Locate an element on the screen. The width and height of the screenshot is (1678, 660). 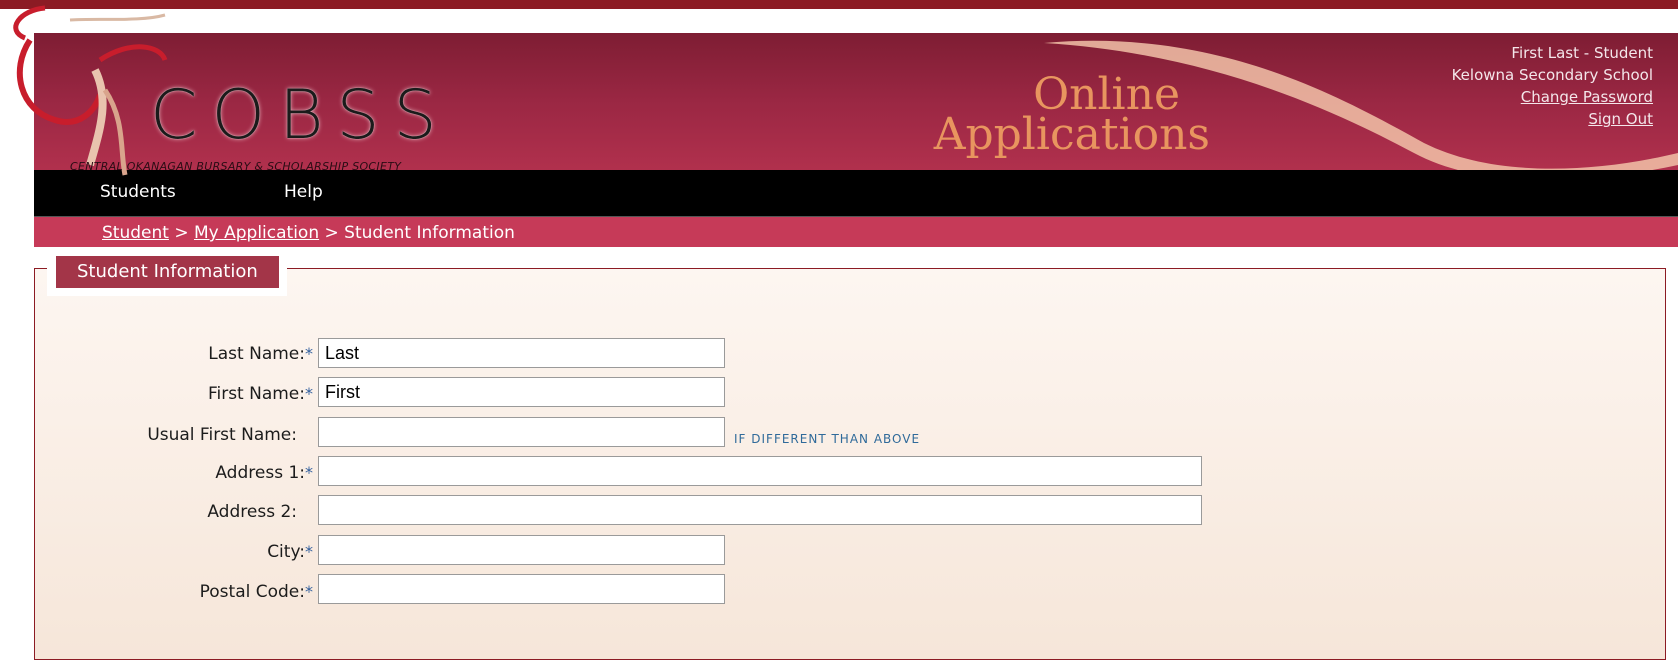
user-school: Kelowna Secondary School is located at coordinates (1552, 75).